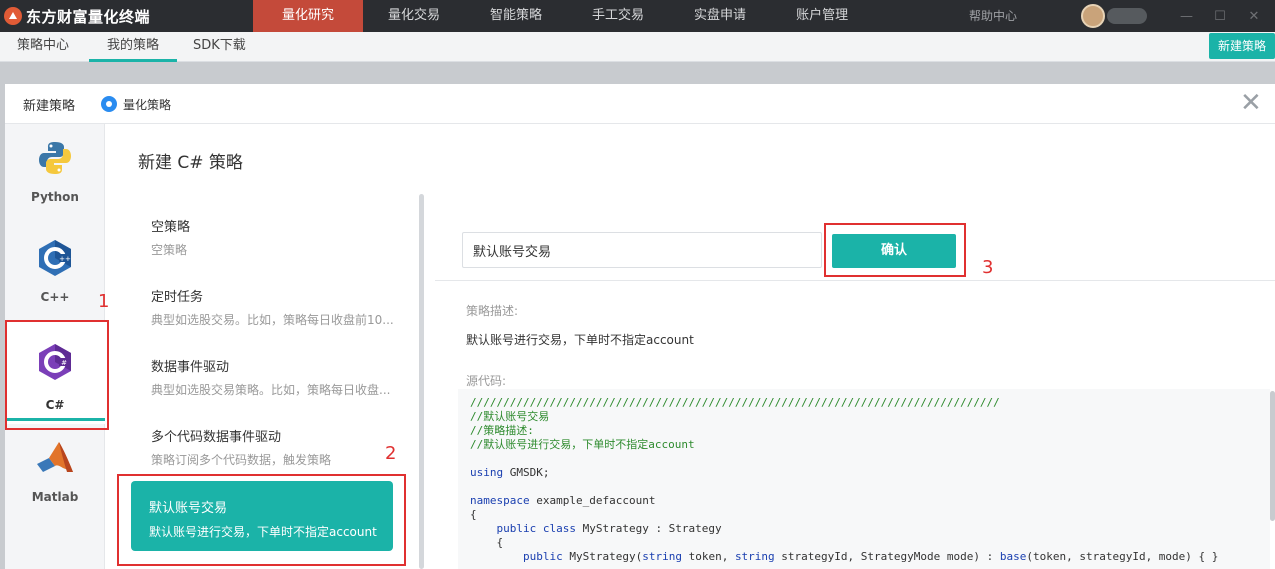 The height and width of the screenshot is (569, 1275). Describe the element at coordinates (720, 16) in the screenshot. I see `nav-live-application: 实盘申请` at that location.